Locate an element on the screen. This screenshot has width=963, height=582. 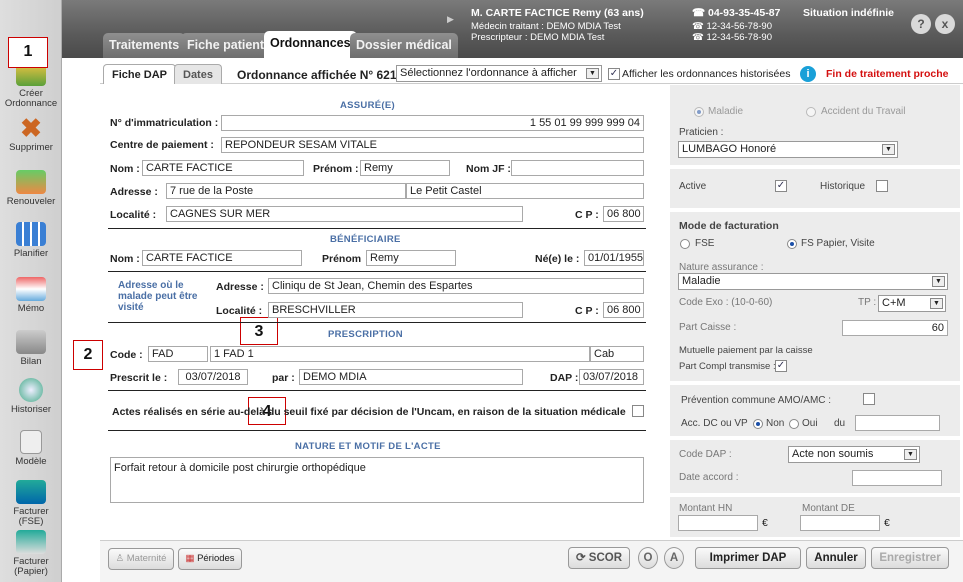
save-button: Enregistrer is located at coordinates (910, 558).